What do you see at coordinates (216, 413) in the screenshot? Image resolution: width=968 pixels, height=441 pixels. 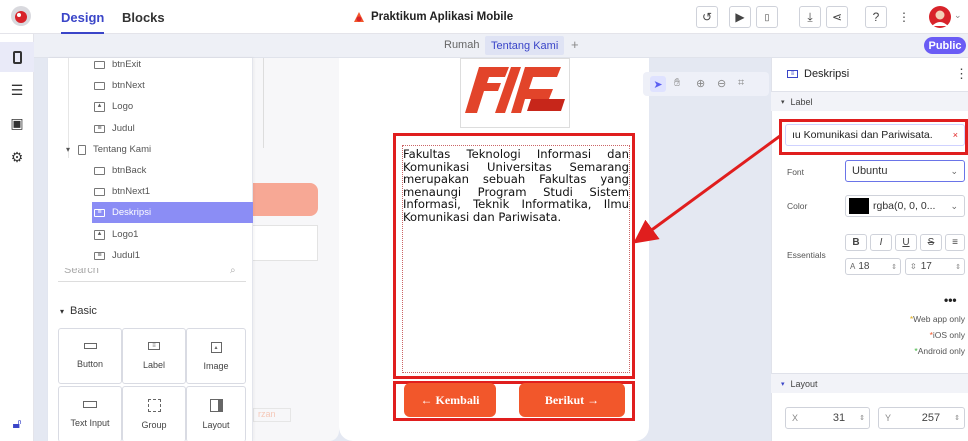 I see `component-layout: Layout` at bounding box center [216, 413].